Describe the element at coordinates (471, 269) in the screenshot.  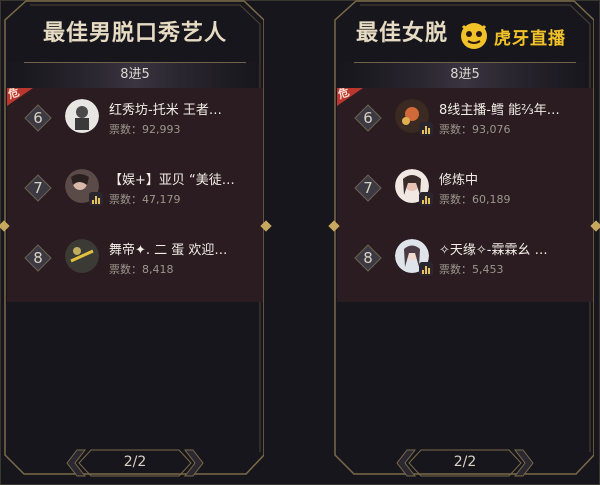
I see `vote-count: 票数：5,453` at that location.